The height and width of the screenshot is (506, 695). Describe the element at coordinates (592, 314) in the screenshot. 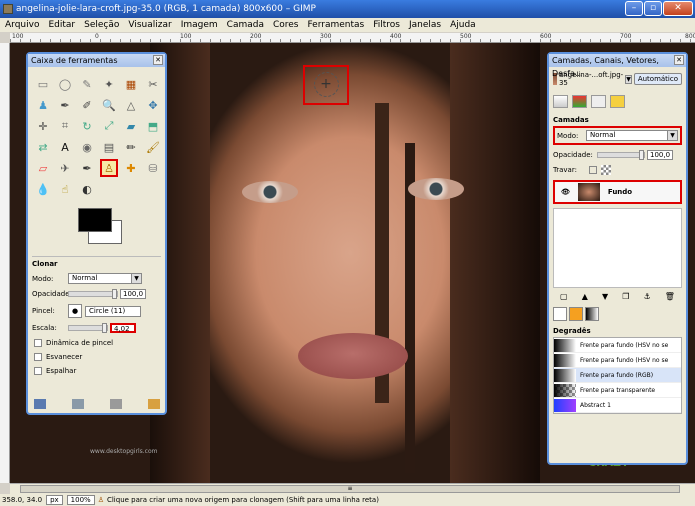

I see `tab-gradients` at that location.